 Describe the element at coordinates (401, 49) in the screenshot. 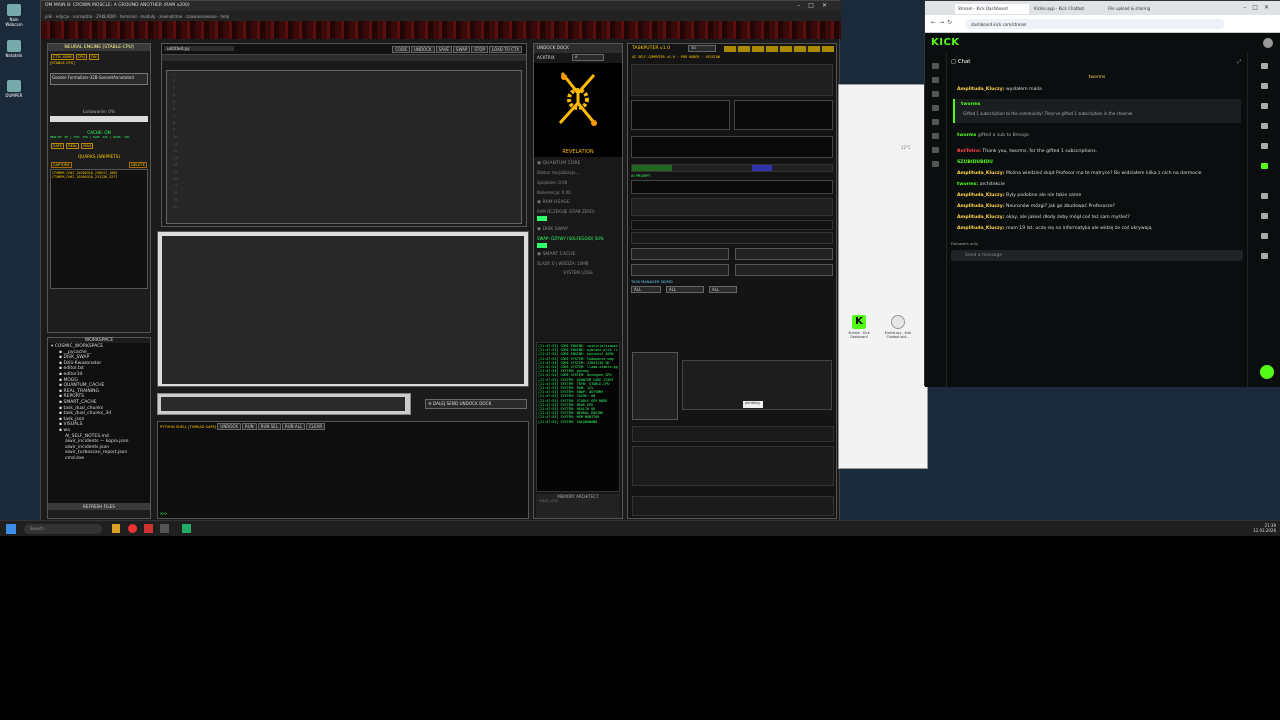

I see `code-button: CODE` at that location.